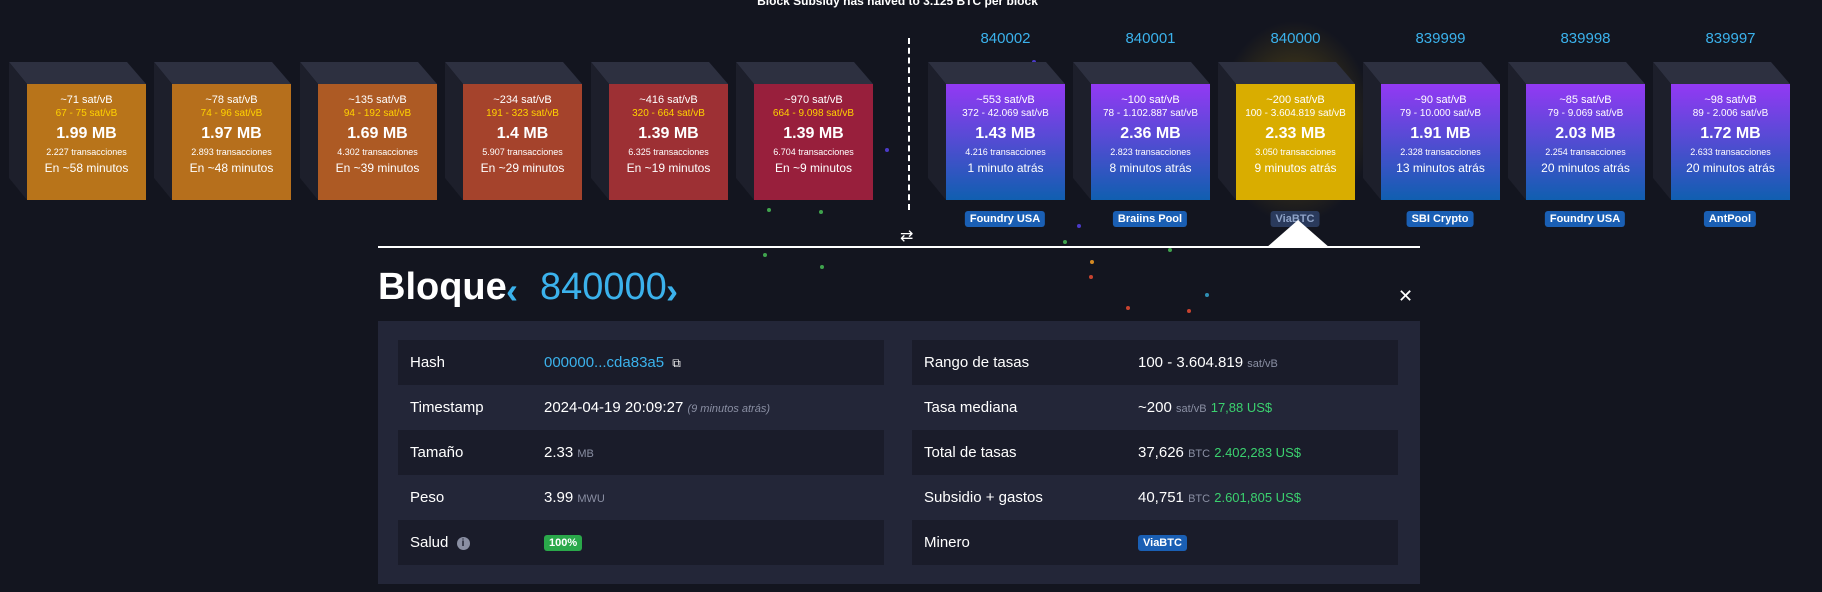 The height and width of the screenshot is (592, 1822). What do you see at coordinates (668, 100) in the screenshot?
I see `mempool-block-fee: ~416 sat/vB` at bounding box center [668, 100].